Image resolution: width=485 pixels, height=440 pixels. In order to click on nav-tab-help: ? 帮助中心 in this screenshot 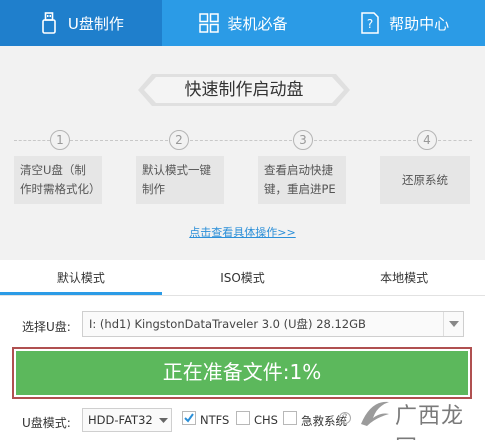, I will do `click(404, 23)`.